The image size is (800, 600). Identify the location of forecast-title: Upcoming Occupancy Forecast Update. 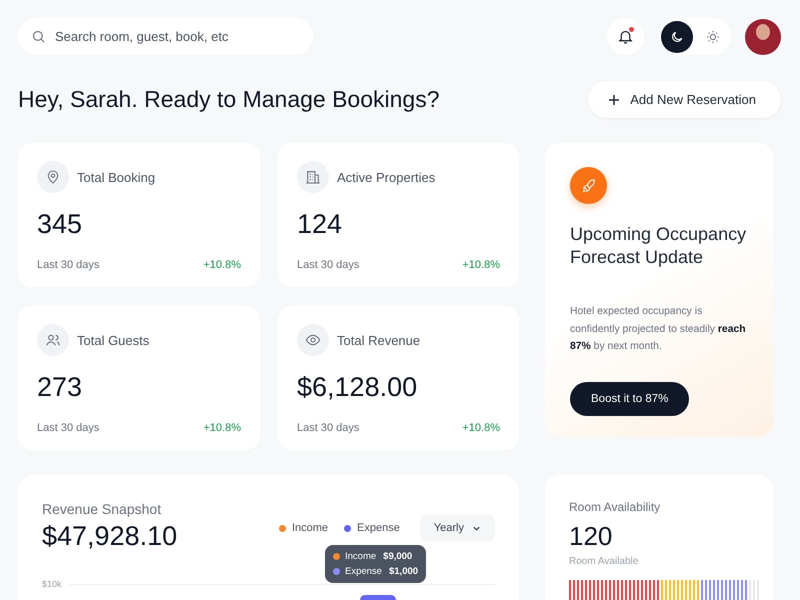
(659, 246).